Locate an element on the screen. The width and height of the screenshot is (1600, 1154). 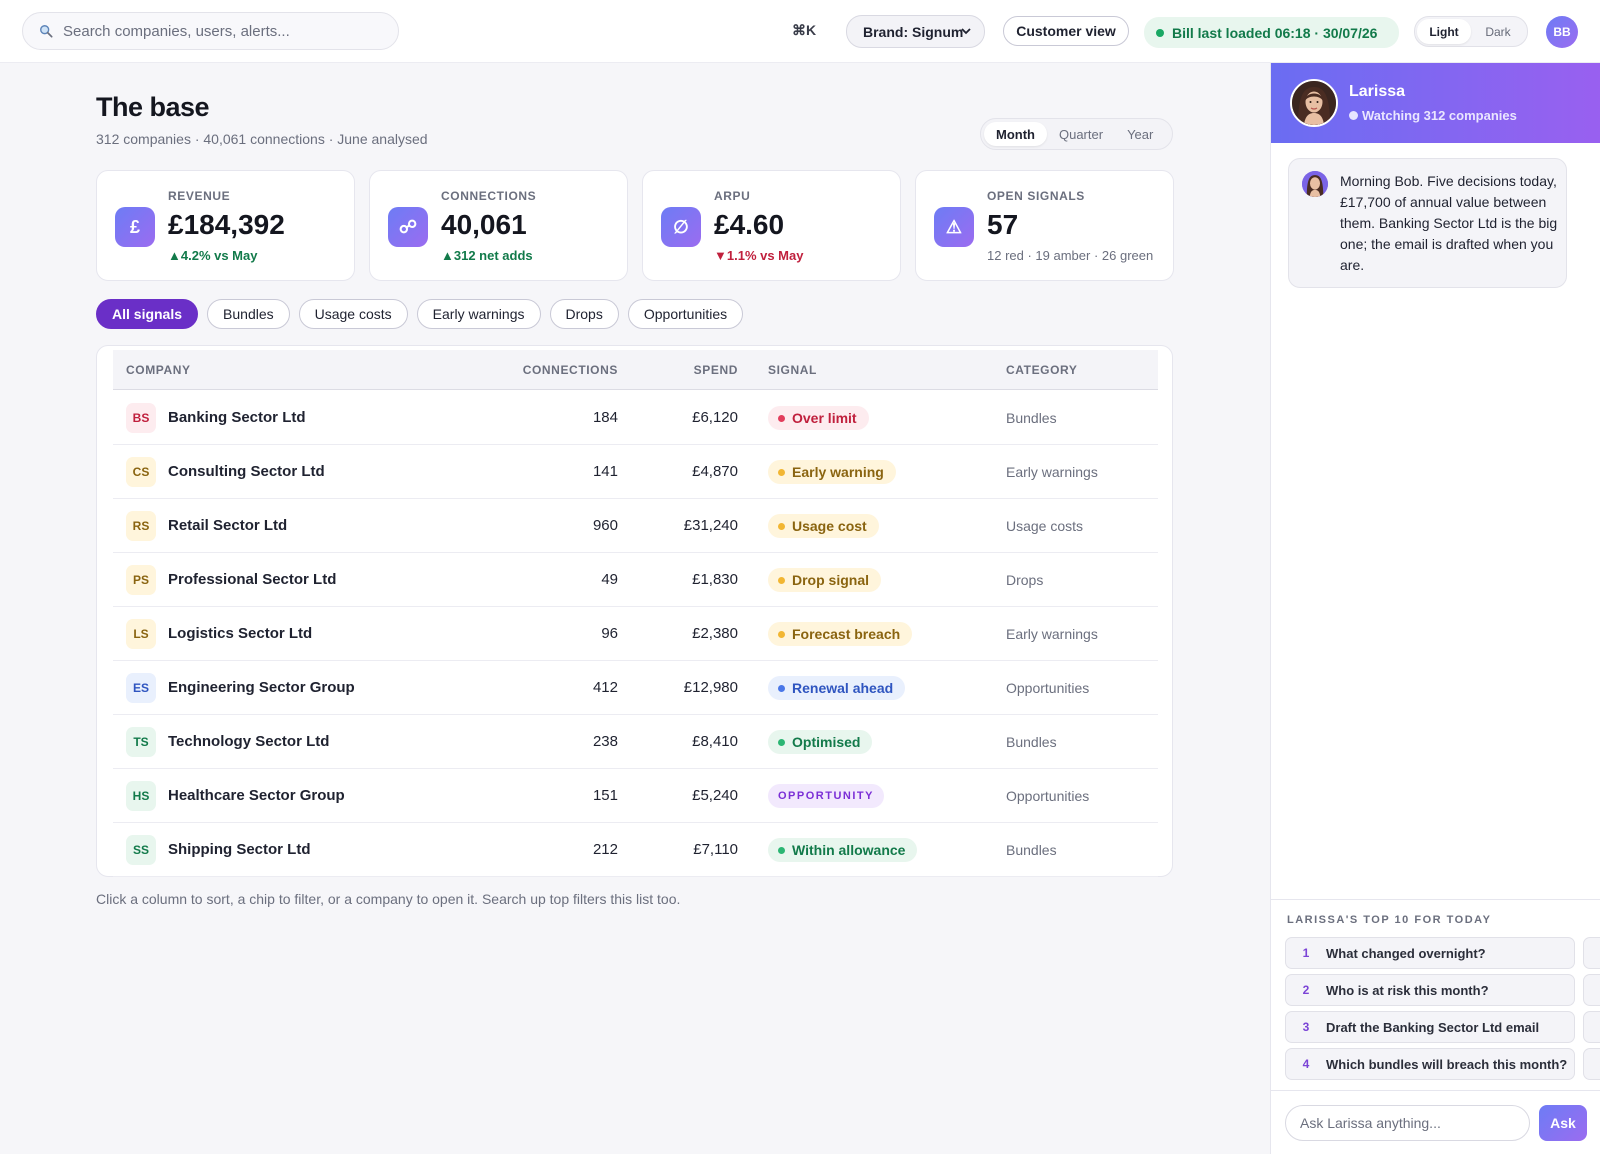
signal-badge: Drop signal is located at coordinates (825, 580).